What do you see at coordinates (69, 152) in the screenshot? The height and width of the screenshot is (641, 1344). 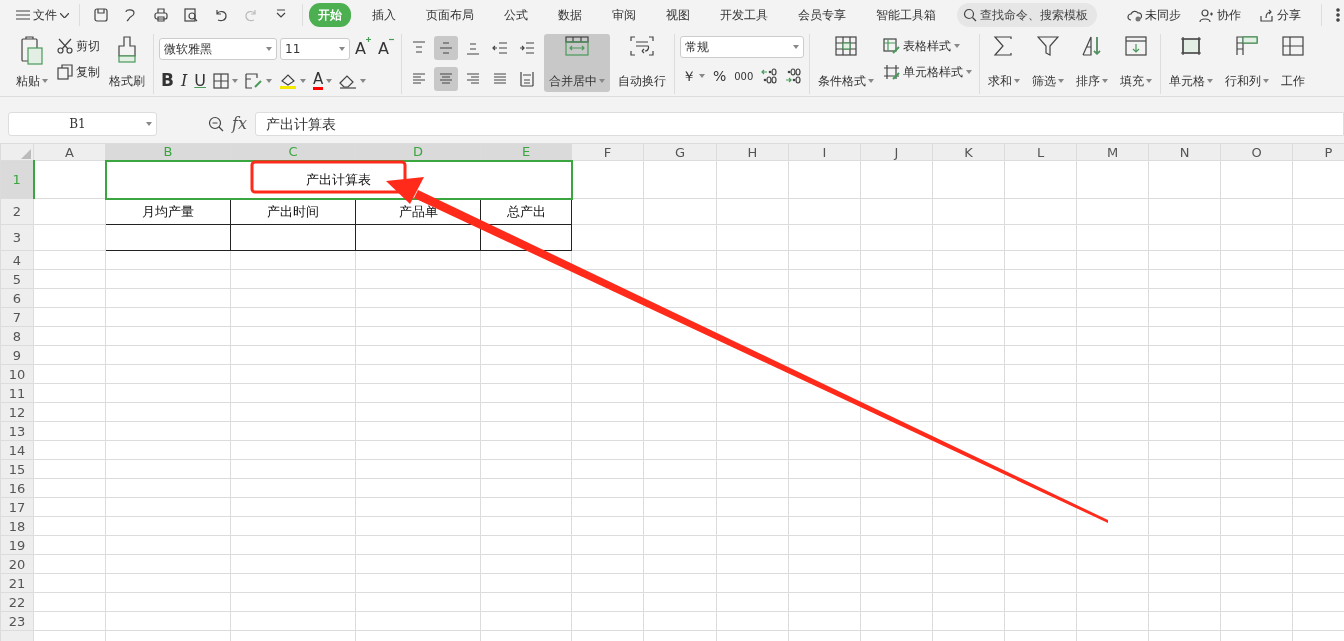 I see `column-header: A` at bounding box center [69, 152].